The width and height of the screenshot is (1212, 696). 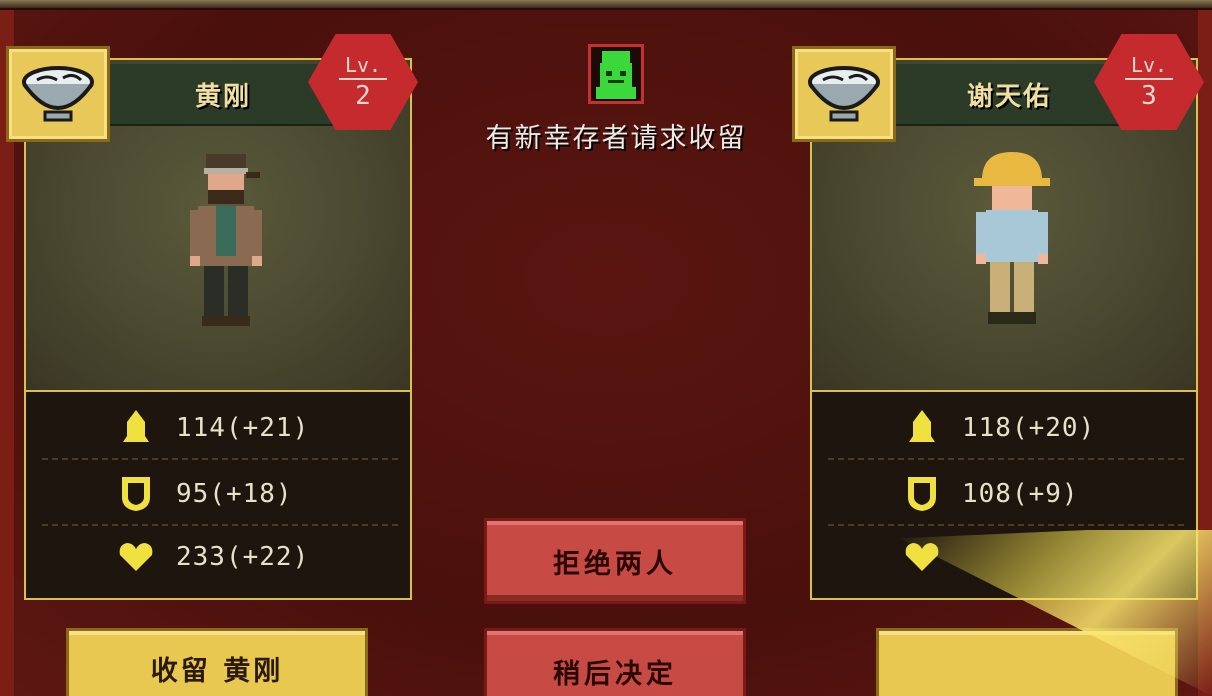 I want to click on level-value: 2, so click(x=363, y=96).